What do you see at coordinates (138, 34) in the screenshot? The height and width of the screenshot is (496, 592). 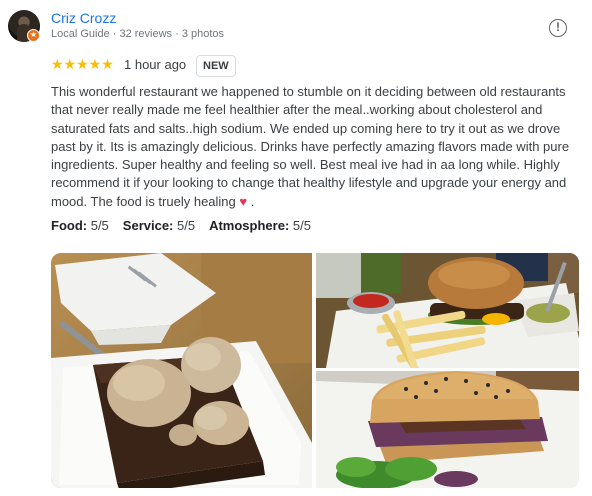 I see `author-meta: Local Guide · 32 reviews · 3 photos` at bounding box center [138, 34].